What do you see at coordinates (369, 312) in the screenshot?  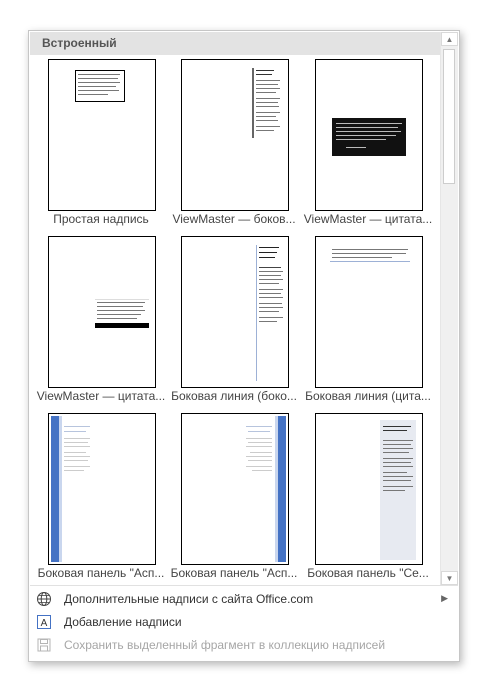 I see `thumbnail-line-quote` at bounding box center [369, 312].